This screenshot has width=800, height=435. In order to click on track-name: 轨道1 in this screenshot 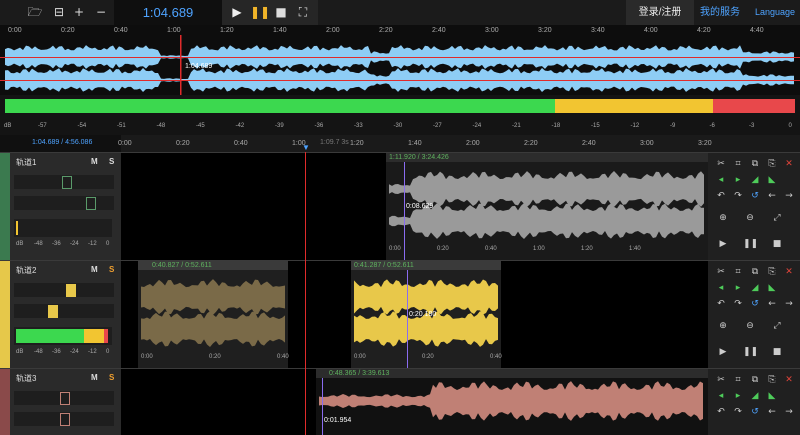, I will do `click(26, 162)`.